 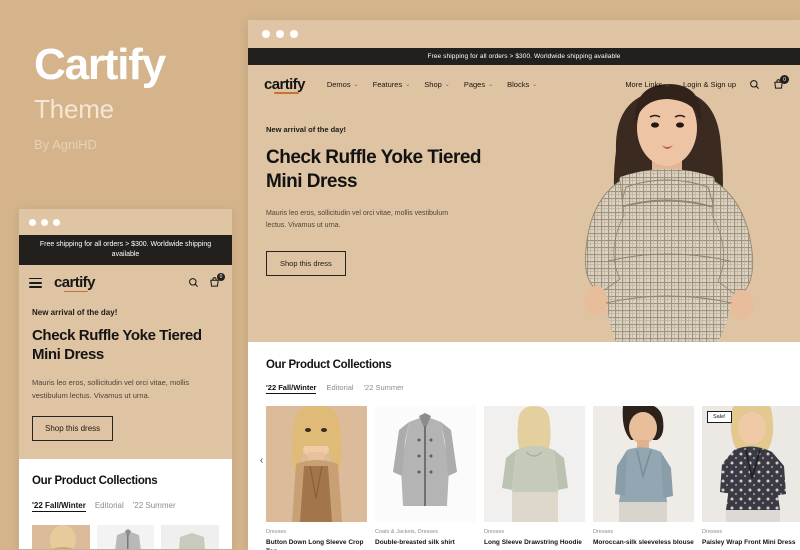 What do you see at coordinates (643, 542) in the screenshot?
I see `product-name: Moroccan-silk sleeveless blouse` at bounding box center [643, 542].